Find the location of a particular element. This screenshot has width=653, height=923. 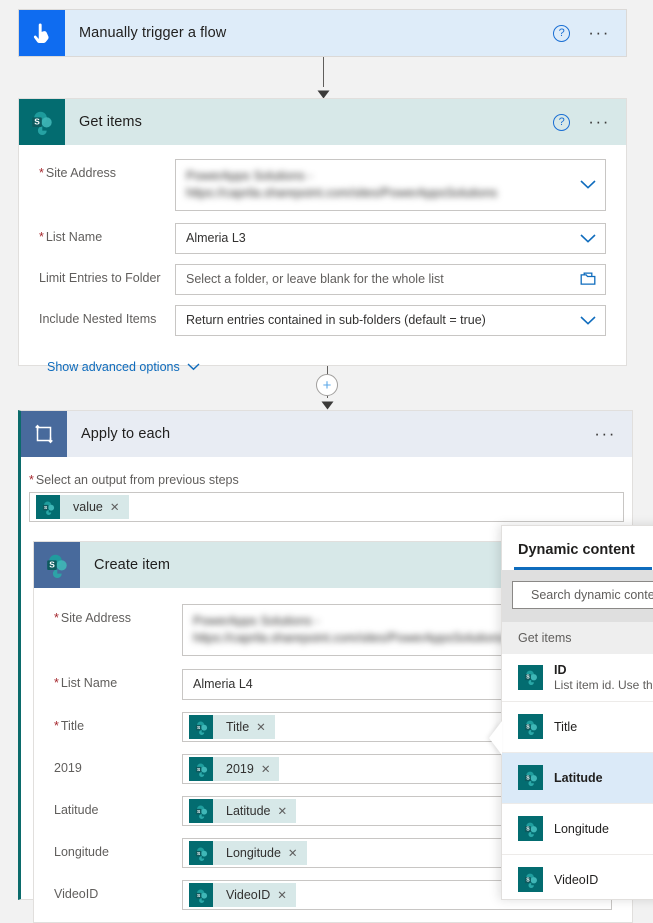

dynamic-token-label: Title is located at coordinates (238, 727).